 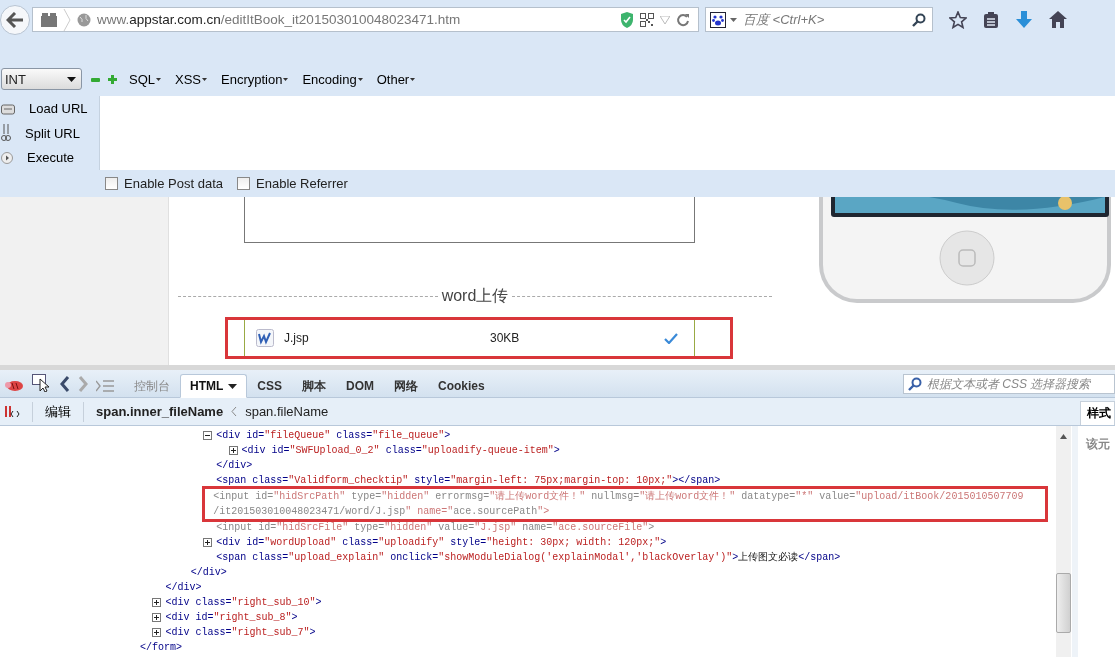 What do you see at coordinates (302, 184) in the screenshot?
I see `checkbox-label: Enable Referrer` at bounding box center [302, 184].